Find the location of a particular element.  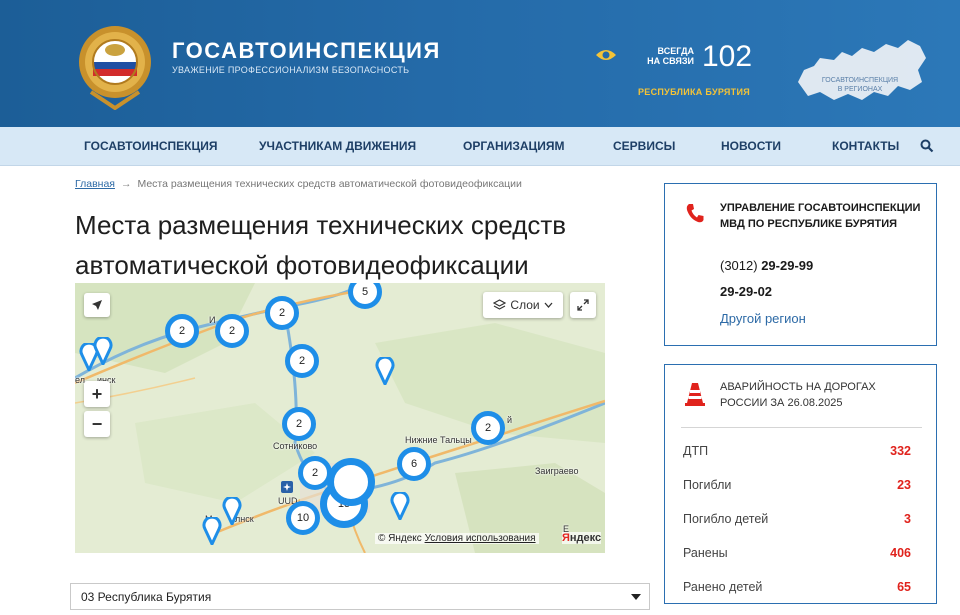

nav-item-road-users: УЧАСТНИКАМ ДВИЖЕНИЯ is located at coordinates (337, 146).